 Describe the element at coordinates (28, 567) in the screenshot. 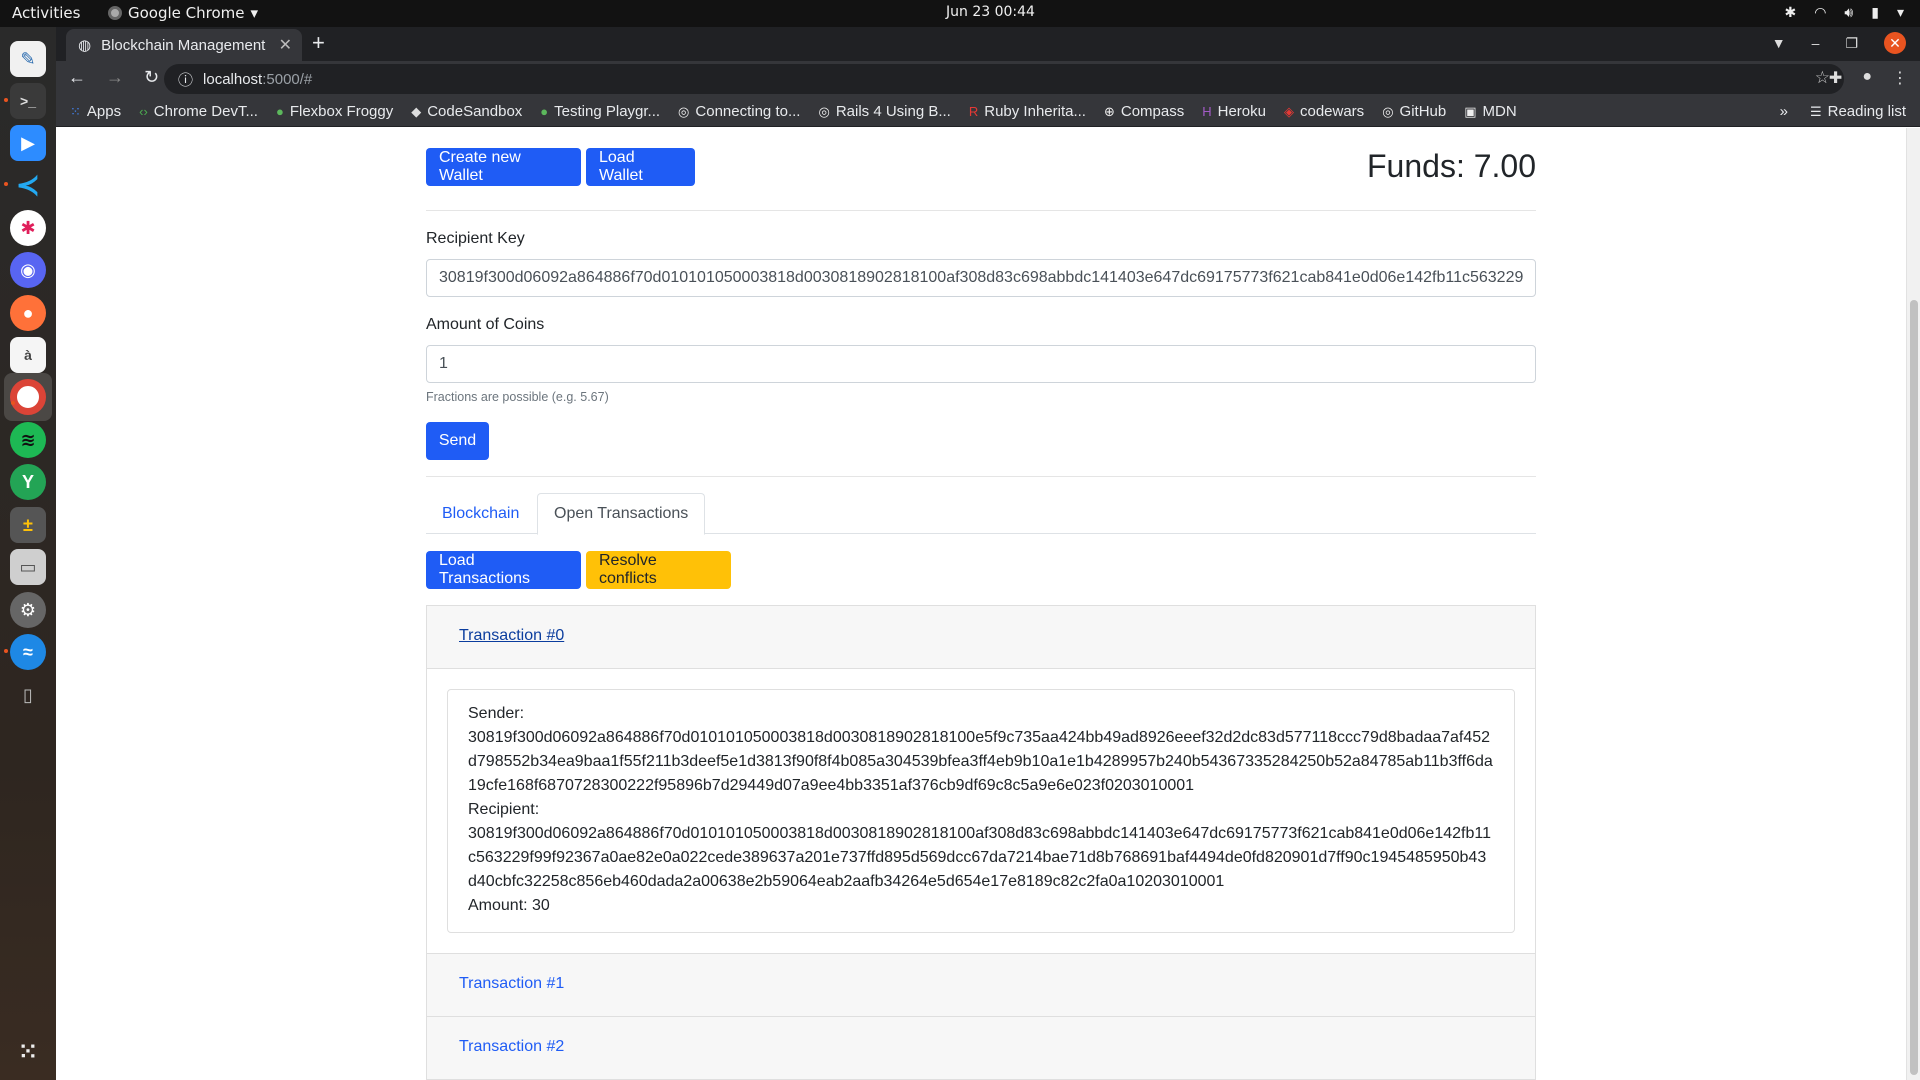

I see `files-icon: ▭` at that location.